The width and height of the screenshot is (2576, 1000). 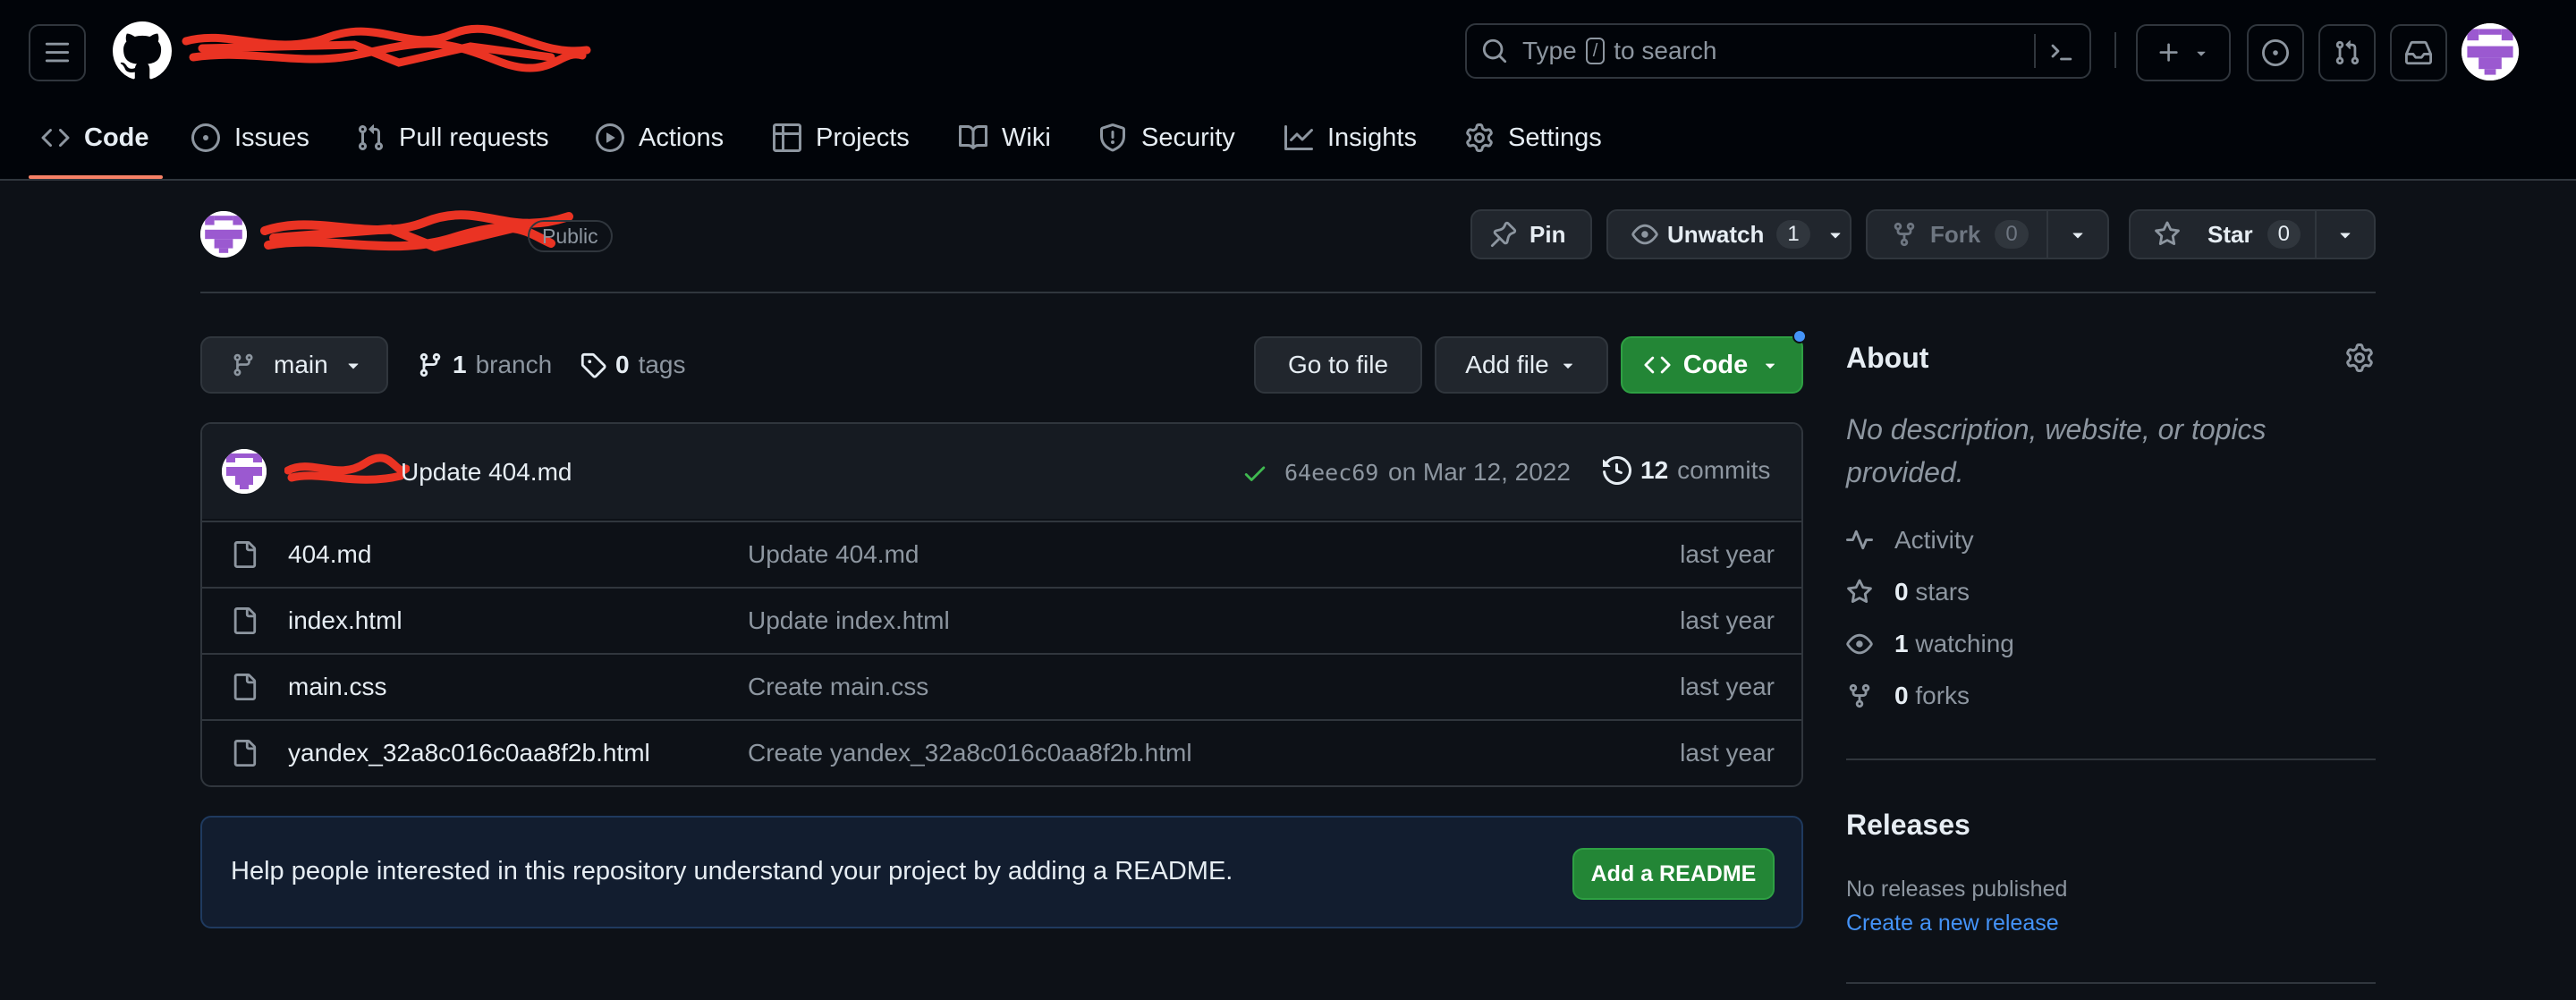 What do you see at coordinates (2168, 53) in the screenshot?
I see `plus-icon` at bounding box center [2168, 53].